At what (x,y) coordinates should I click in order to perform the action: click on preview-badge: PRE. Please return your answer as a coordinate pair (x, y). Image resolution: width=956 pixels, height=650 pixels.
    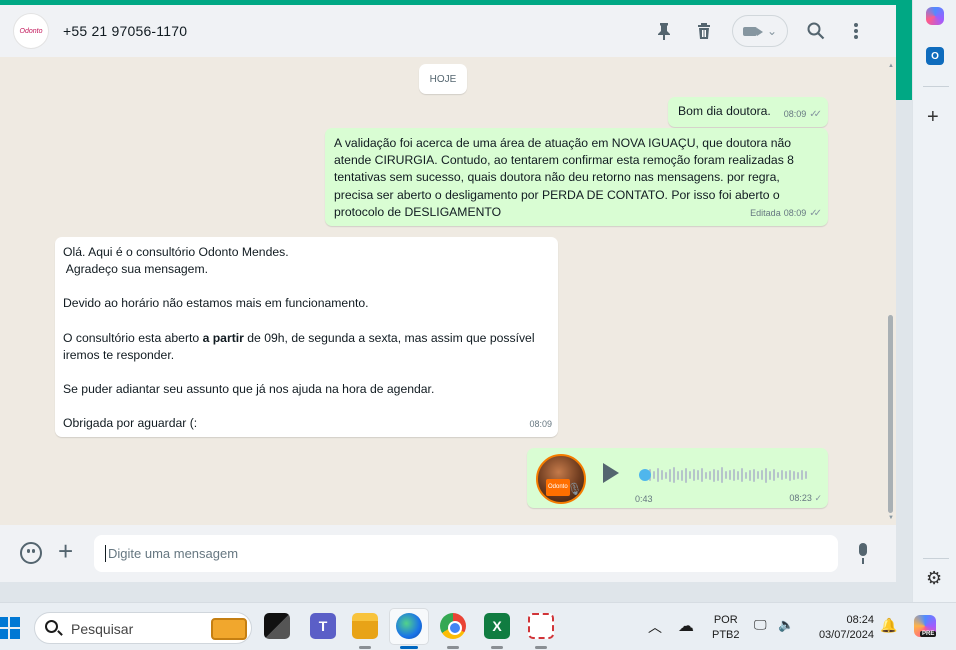
    Looking at the image, I should click on (928, 634).